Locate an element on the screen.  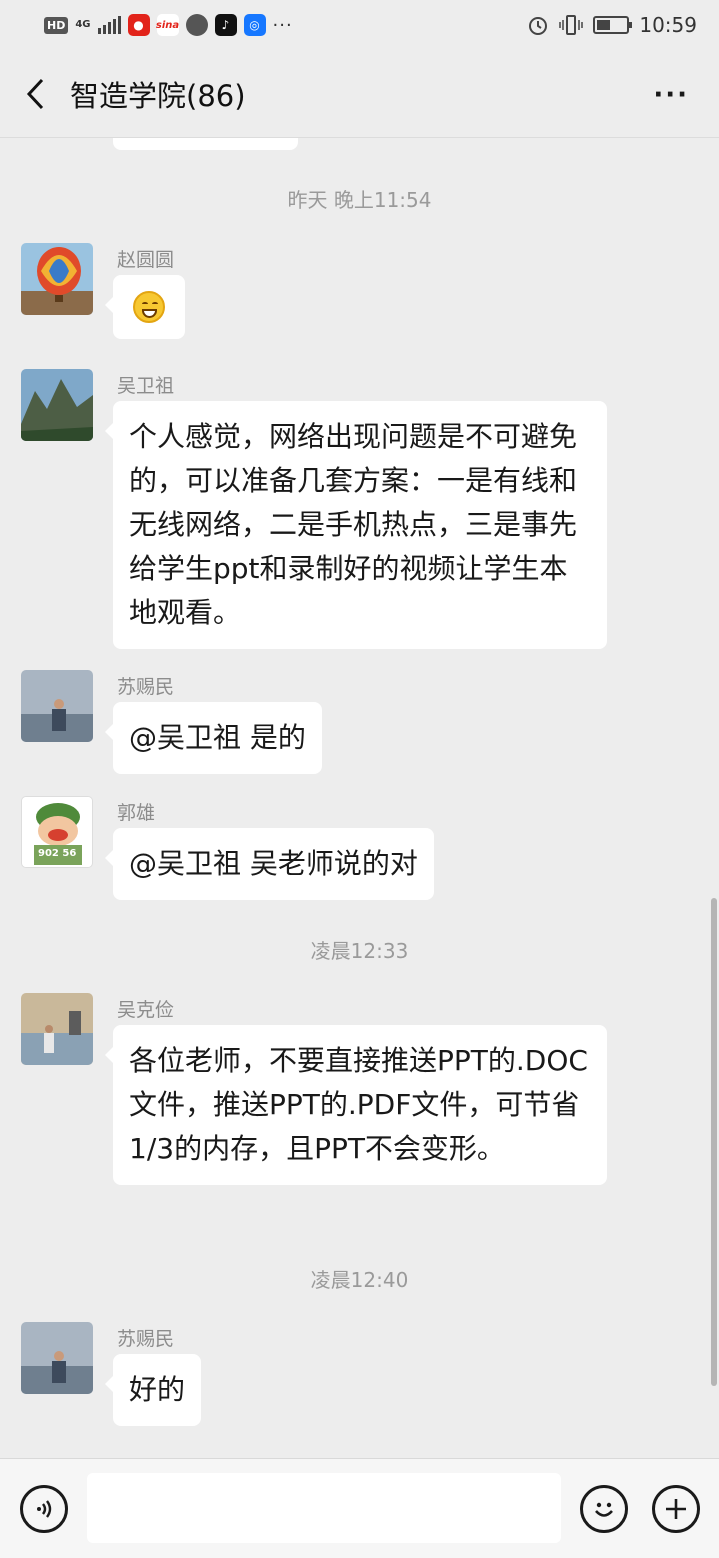
chat-header: 智造学院(86) ··· is located at coordinates (359, 94).